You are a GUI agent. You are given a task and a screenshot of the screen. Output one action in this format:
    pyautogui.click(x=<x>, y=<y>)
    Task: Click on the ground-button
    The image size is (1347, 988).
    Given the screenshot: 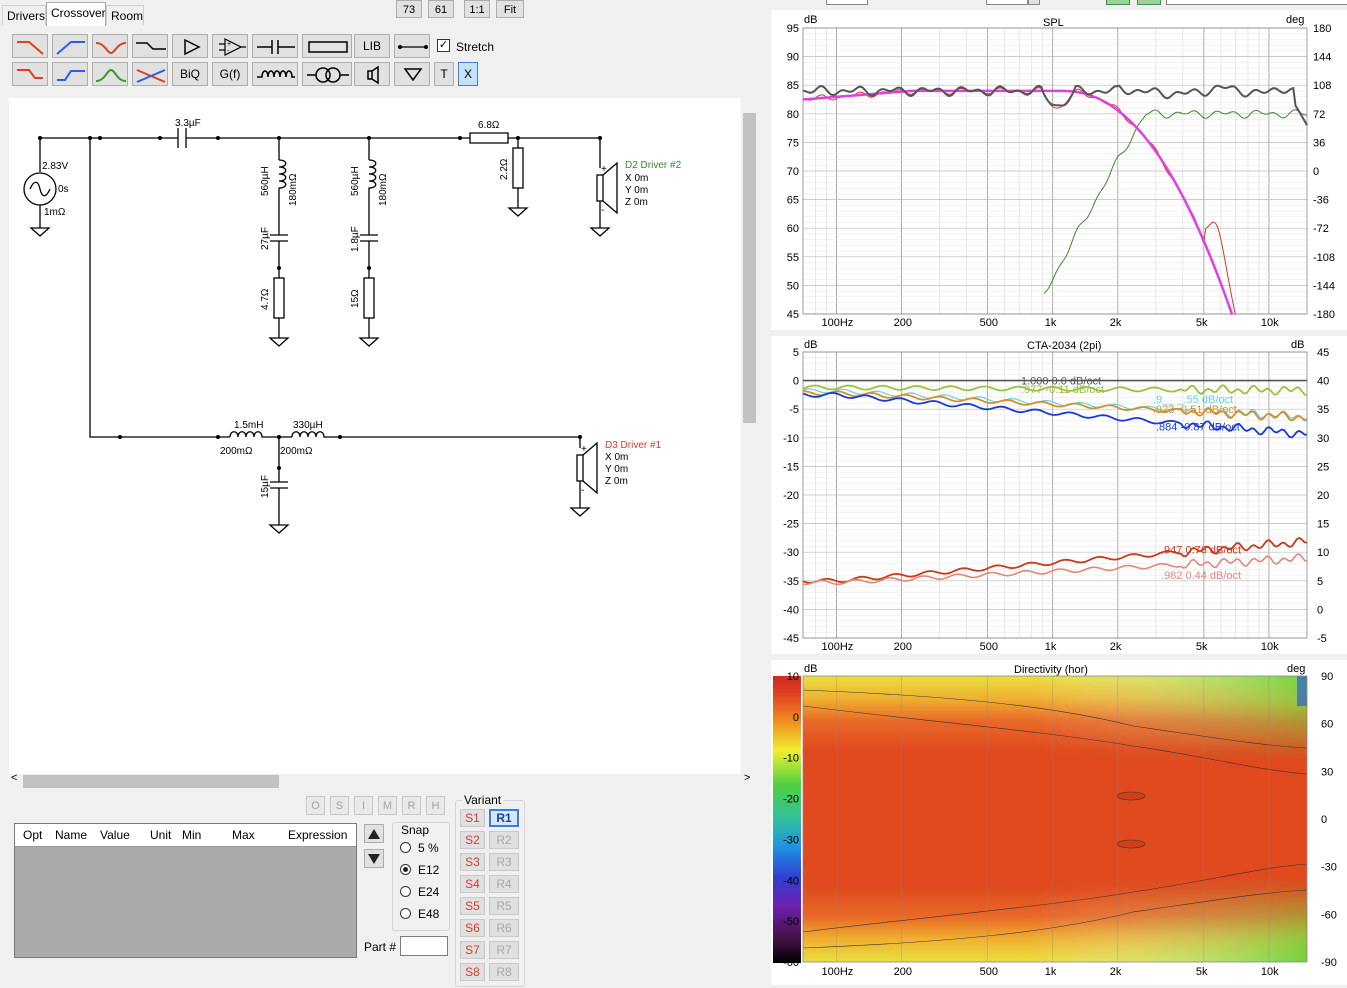 What is the action you would take?
    pyautogui.click(x=412, y=74)
    